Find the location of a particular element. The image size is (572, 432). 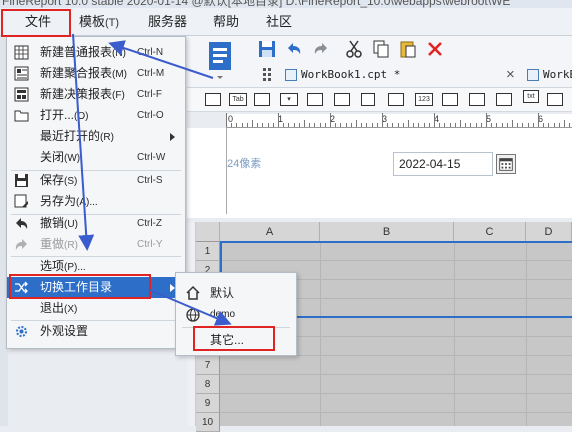

cut-icon is located at coordinates (354, 49).